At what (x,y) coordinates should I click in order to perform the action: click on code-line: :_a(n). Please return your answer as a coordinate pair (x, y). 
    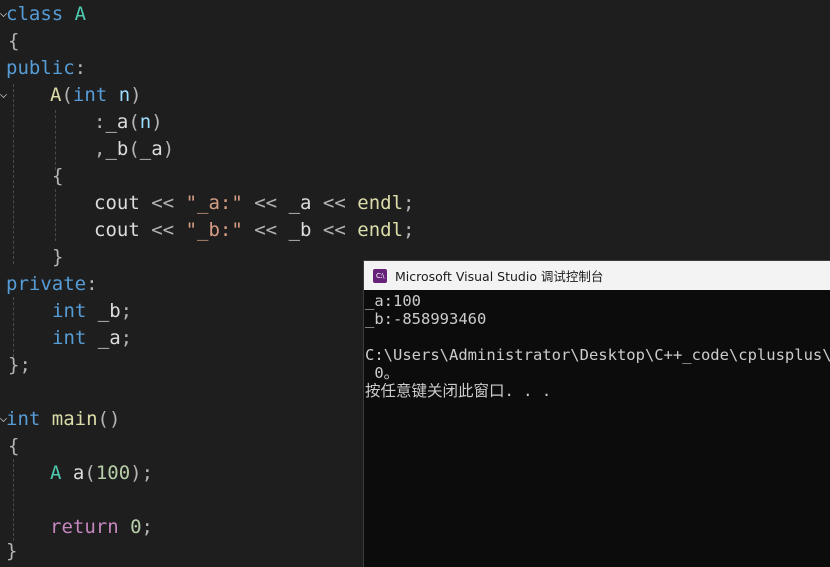
    Looking at the image, I should click on (128, 122).